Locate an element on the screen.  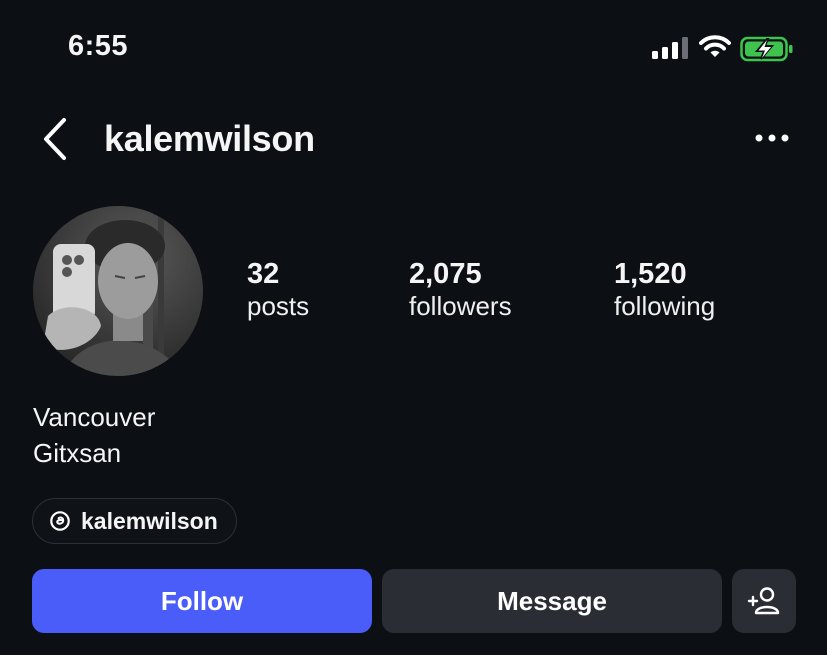
stat-posts: 32 posts is located at coordinates (278, 290).